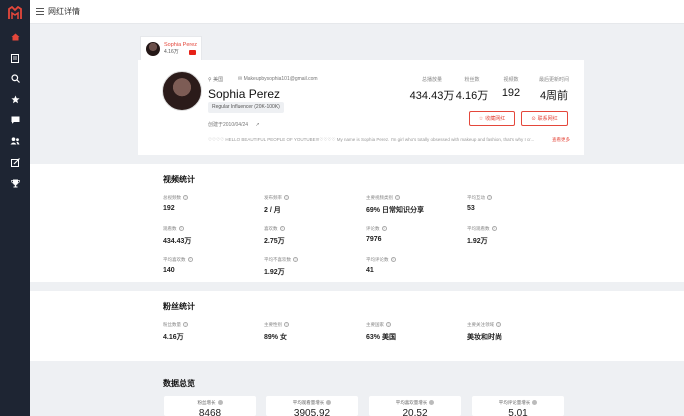 This screenshot has height=416, width=684. What do you see at coordinates (373, 228) in the screenshot?
I see `metric-label: 评论数` at bounding box center [373, 228].